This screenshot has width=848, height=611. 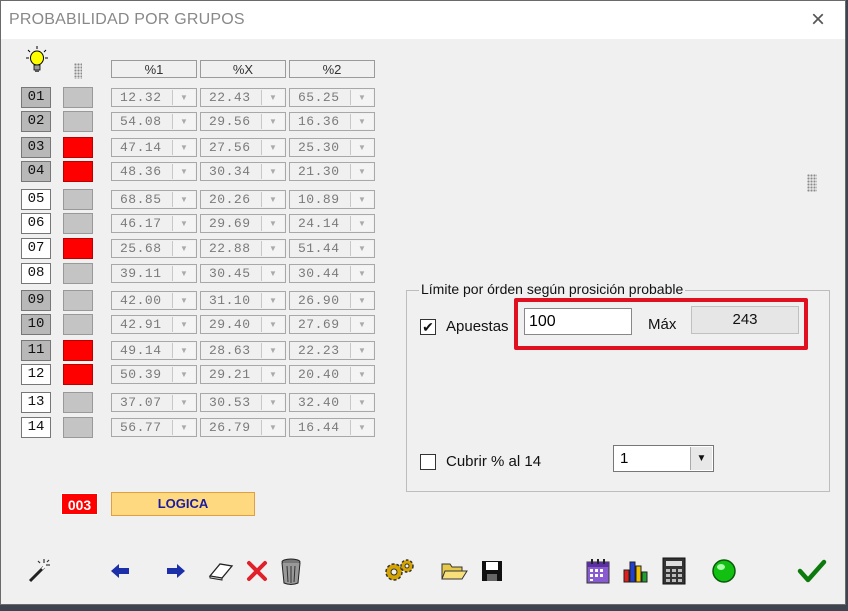 What do you see at coordinates (154, 350) in the screenshot?
I see `probability-combo-p1: 49.14 ▼` at bounding box center [154, 350].